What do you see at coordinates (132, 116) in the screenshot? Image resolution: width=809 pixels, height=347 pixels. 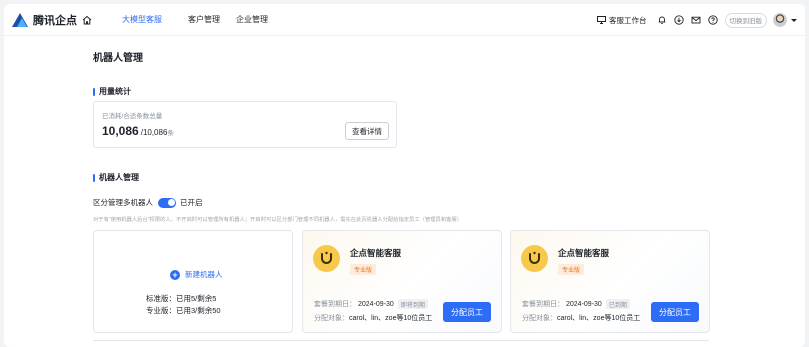 I see `usage-label: 已消耗/合适条数总量` at bounding box center [132, 116].